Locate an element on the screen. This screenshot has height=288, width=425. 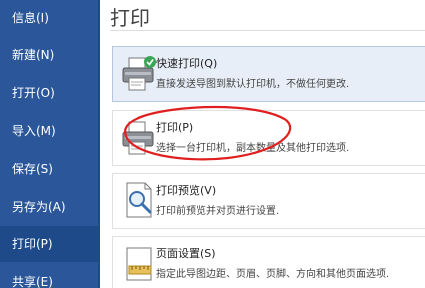
page-setup-icon is located at coordinates (139, 264).